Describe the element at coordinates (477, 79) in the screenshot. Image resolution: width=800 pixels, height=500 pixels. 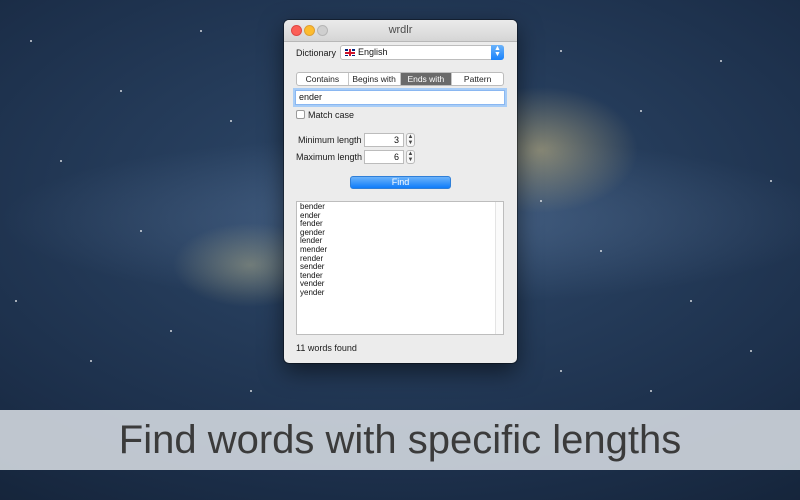
I see `tab-pattern: Pattern` at that location.